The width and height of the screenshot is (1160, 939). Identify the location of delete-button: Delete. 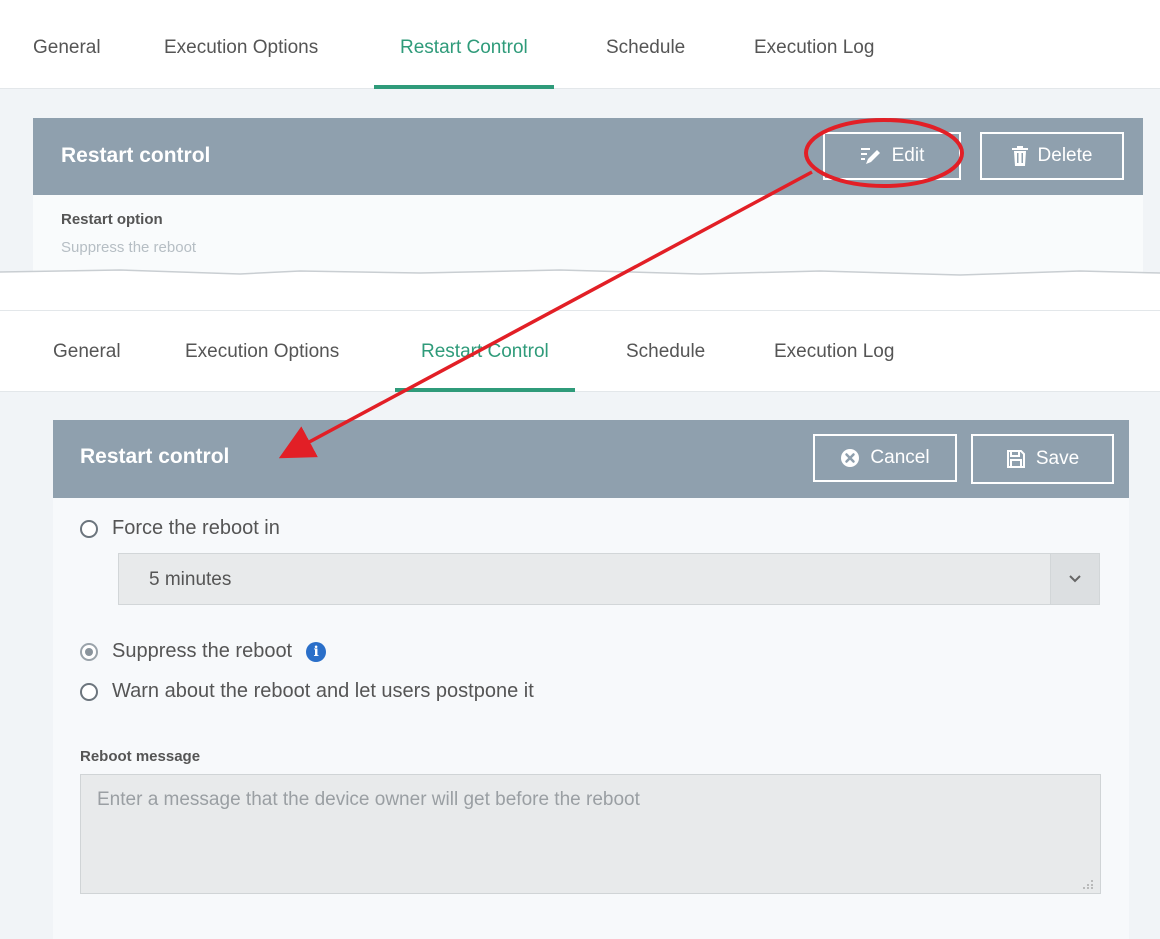
(1052, 156).